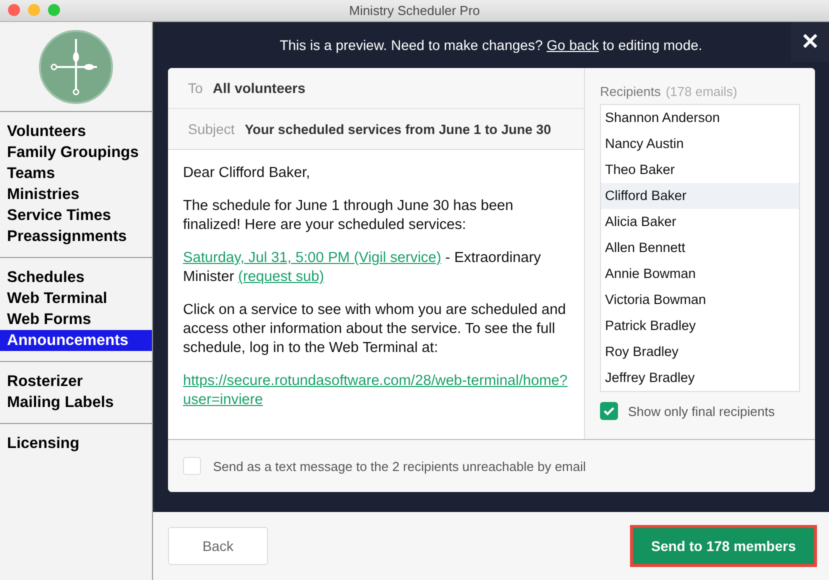 This screenshot has height=580, width=829. Describe the element at coordinates (218, 546) in the screenshot. I see `back-button: Back` at that location.